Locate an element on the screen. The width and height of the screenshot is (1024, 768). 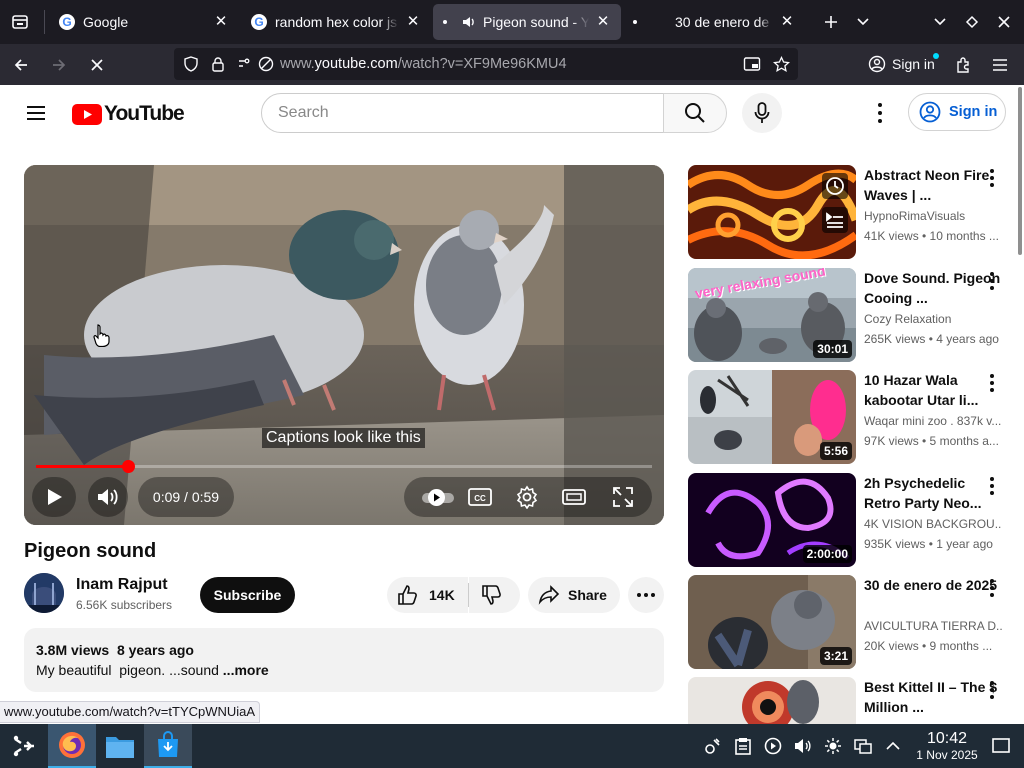
app-launcher-button is located at coordinates (24, 746).